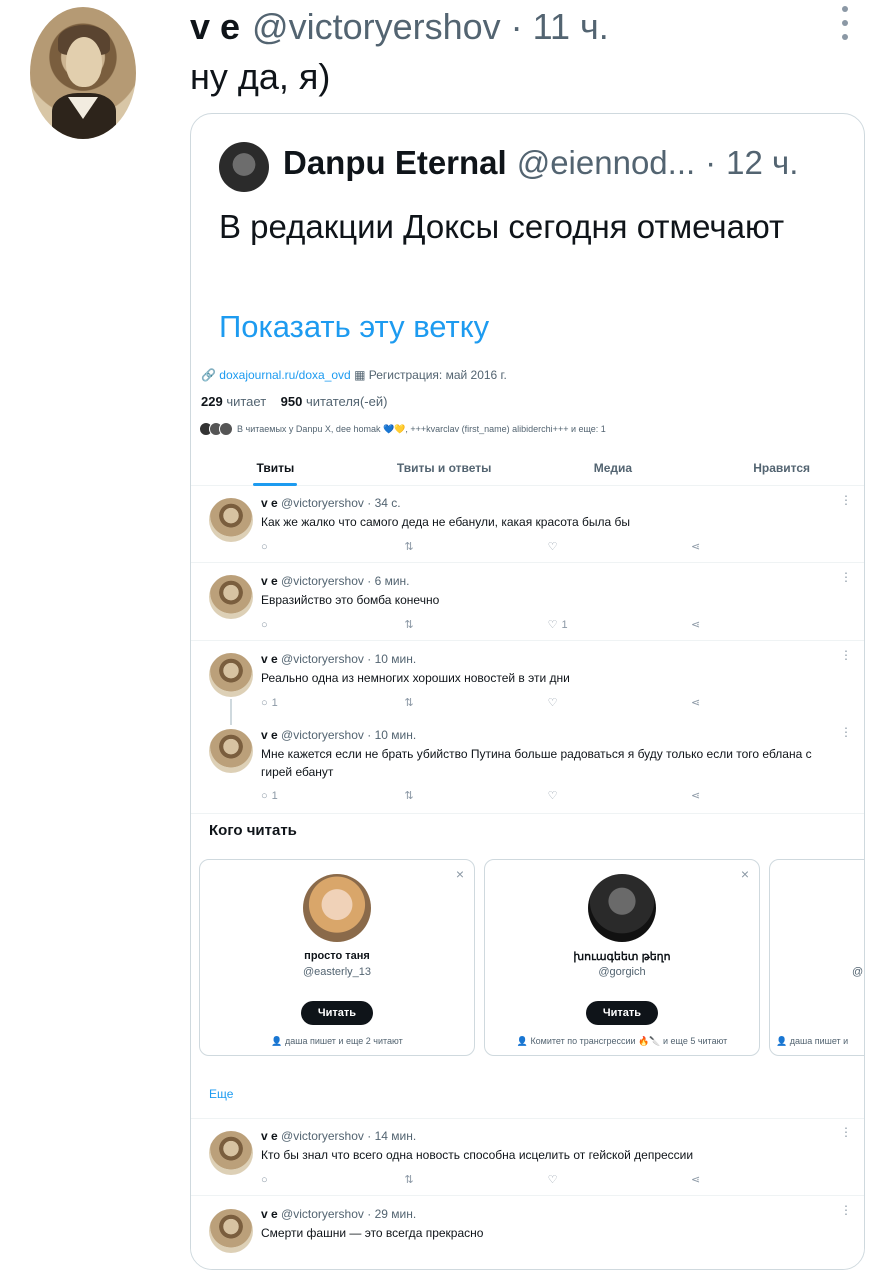  What do you see at coordinates (613, 468) in the screenshot?
I see `tab-media: Медиа` at bounding box center [613, 468].